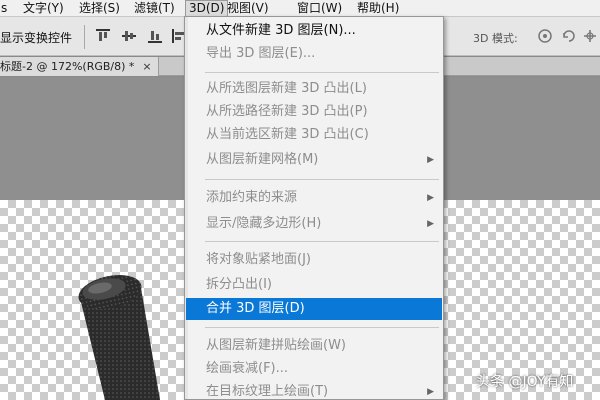  Describe the element at coordinates (319, 8) in the screenshot. I see `menu-item-window: 窗口(W)` at that location.